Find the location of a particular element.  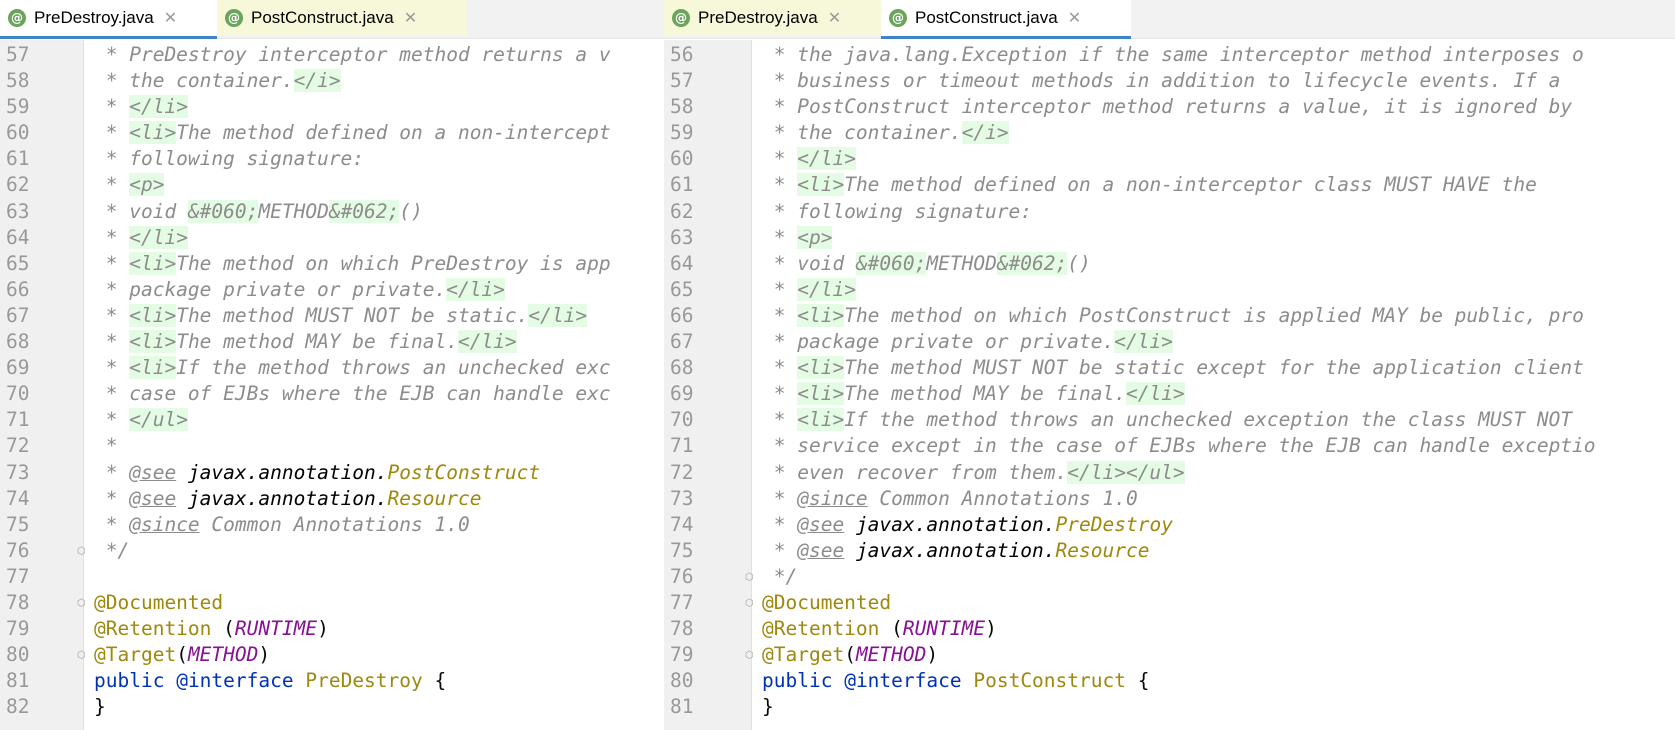

code-text: * </li> is located at coordinates (809, 290).